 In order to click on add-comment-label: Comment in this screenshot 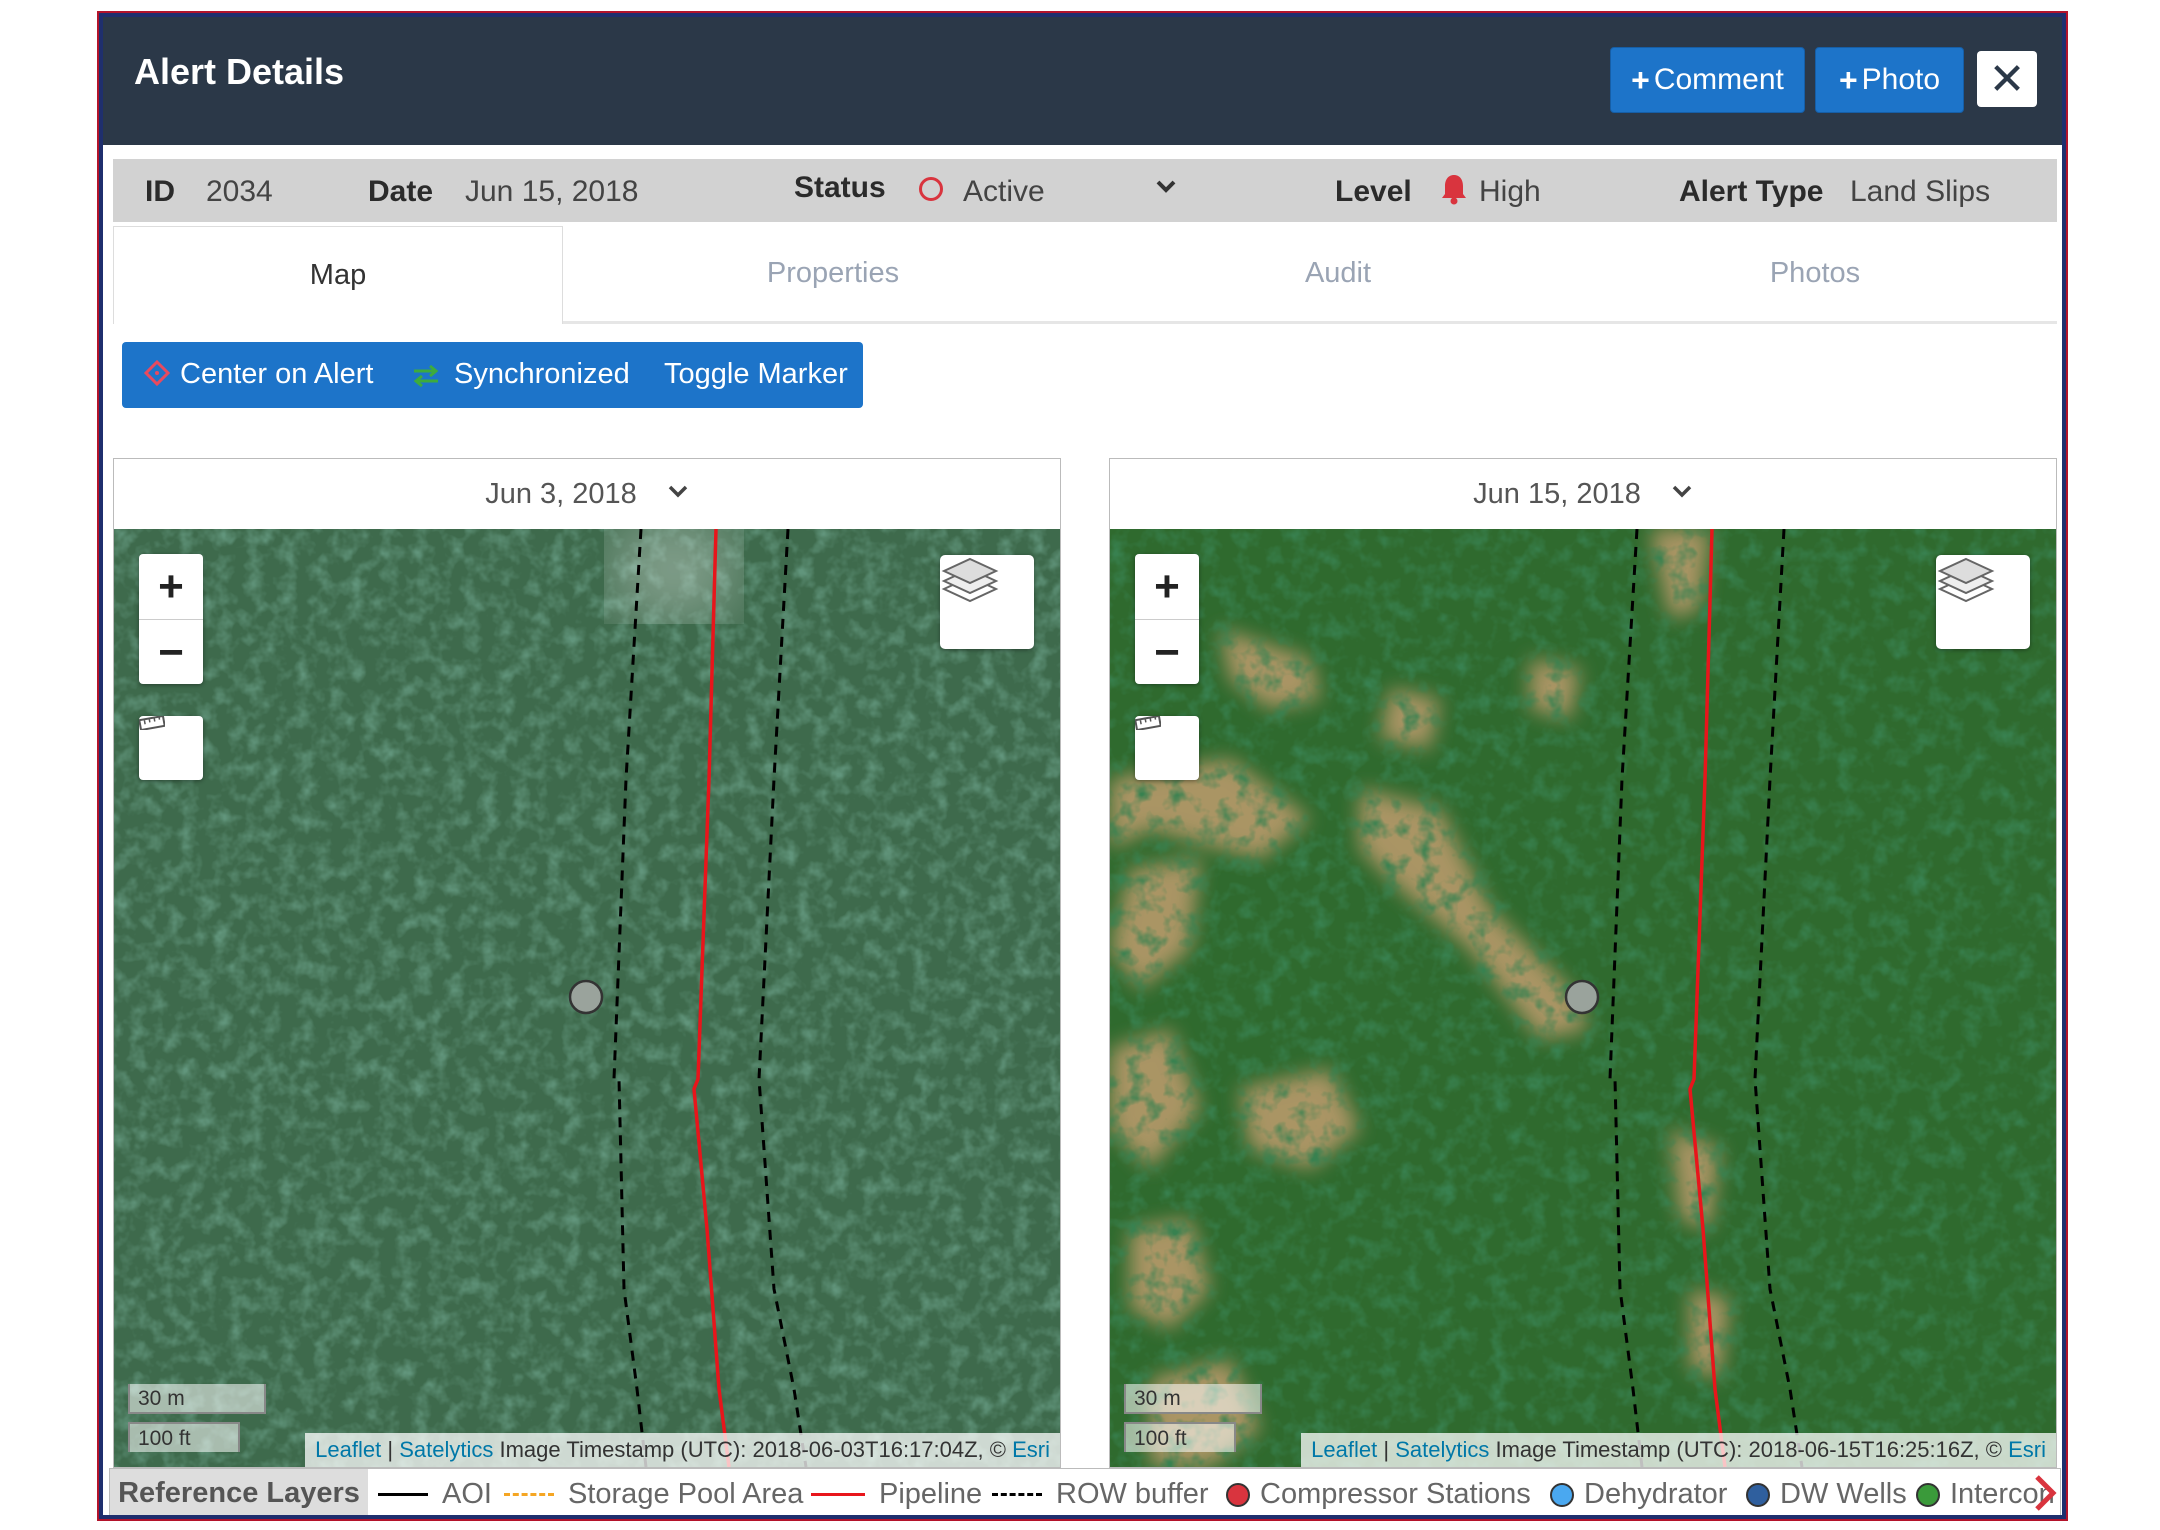, I will do `click(1718, 79)`.